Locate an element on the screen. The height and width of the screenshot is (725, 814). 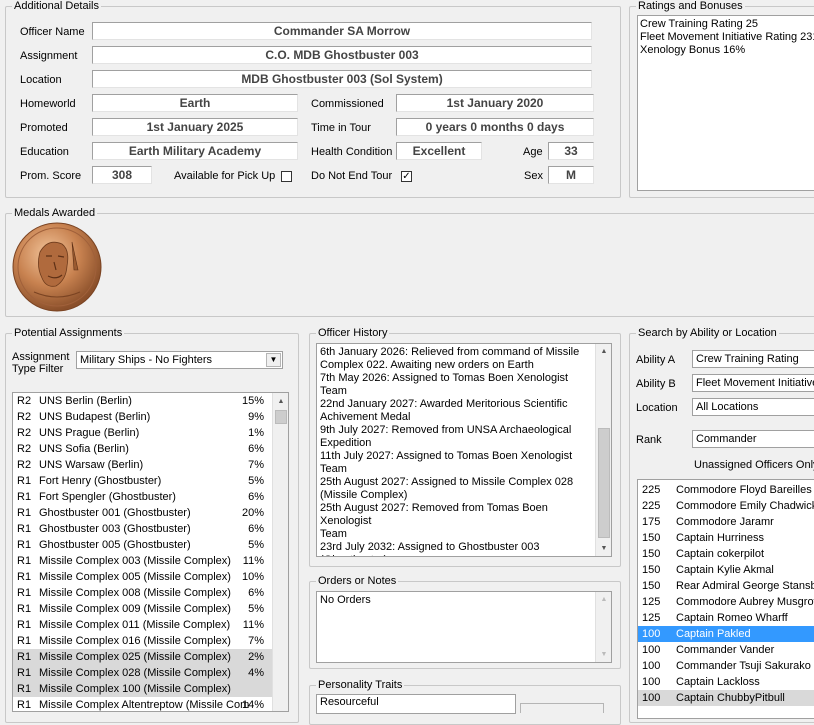
ability-b-select: Fleet Movement Initiative is located at coordinates (753, 383).